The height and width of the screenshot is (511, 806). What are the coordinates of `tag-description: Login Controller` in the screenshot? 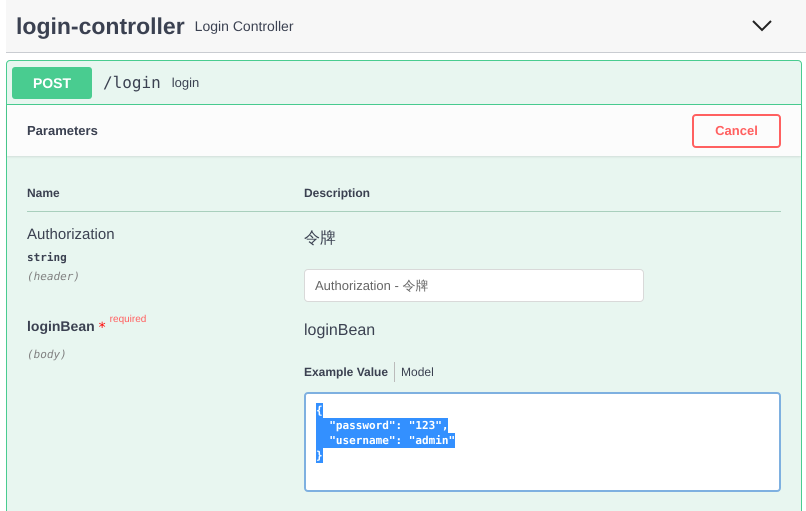 It's located at (244, 26).